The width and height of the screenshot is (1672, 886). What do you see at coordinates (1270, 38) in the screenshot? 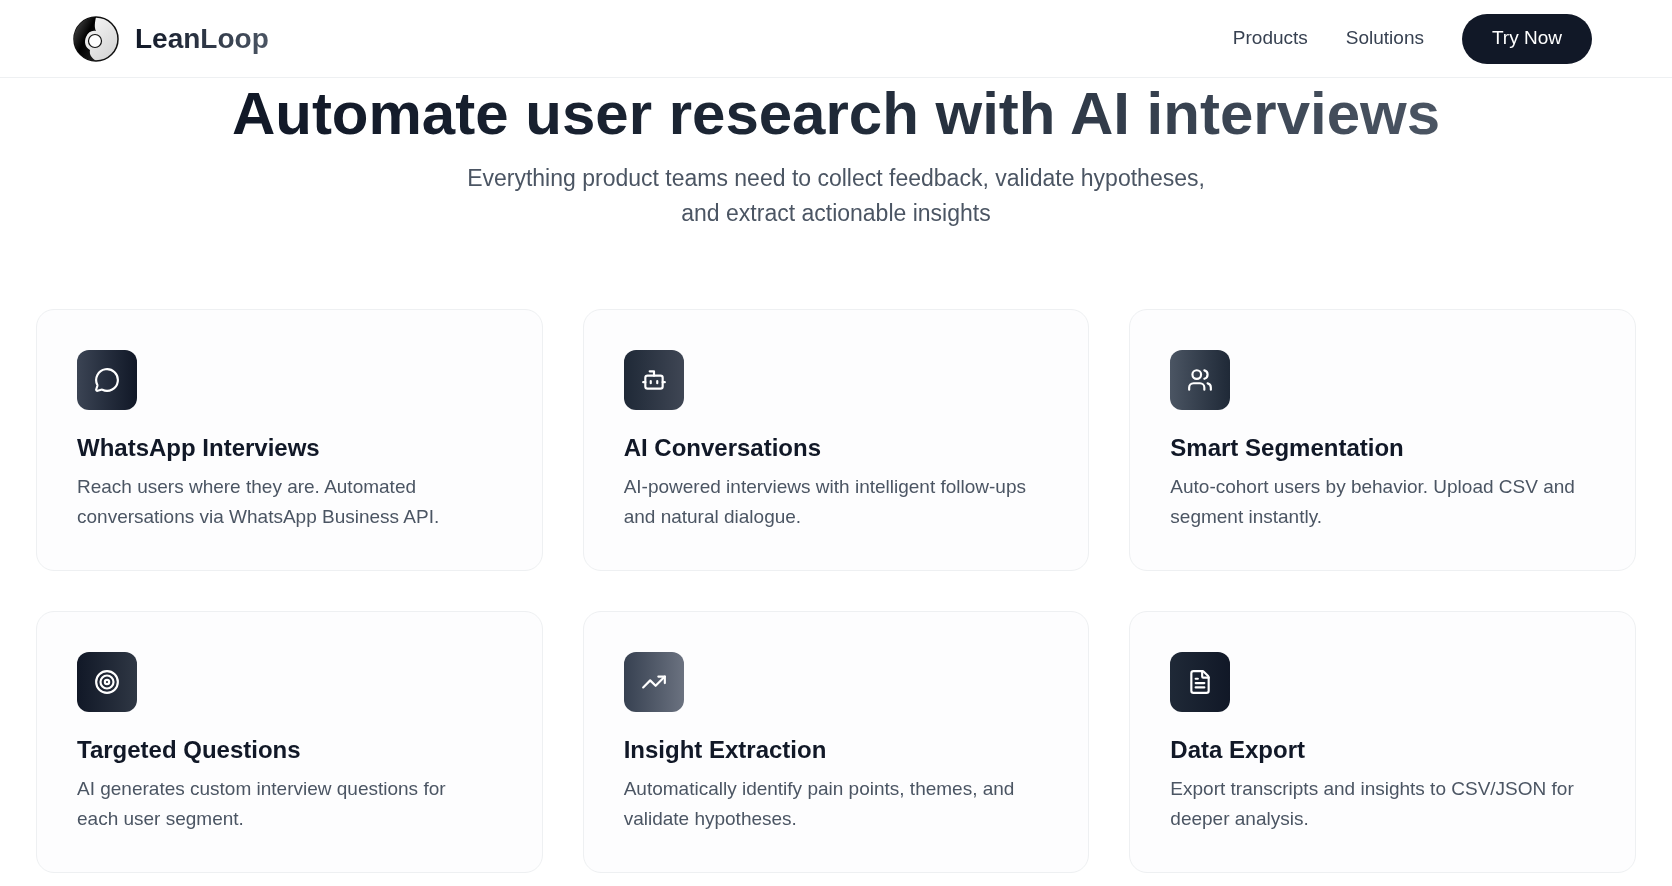
I see `nav-link: Products` at bounding box center [1270, 38].